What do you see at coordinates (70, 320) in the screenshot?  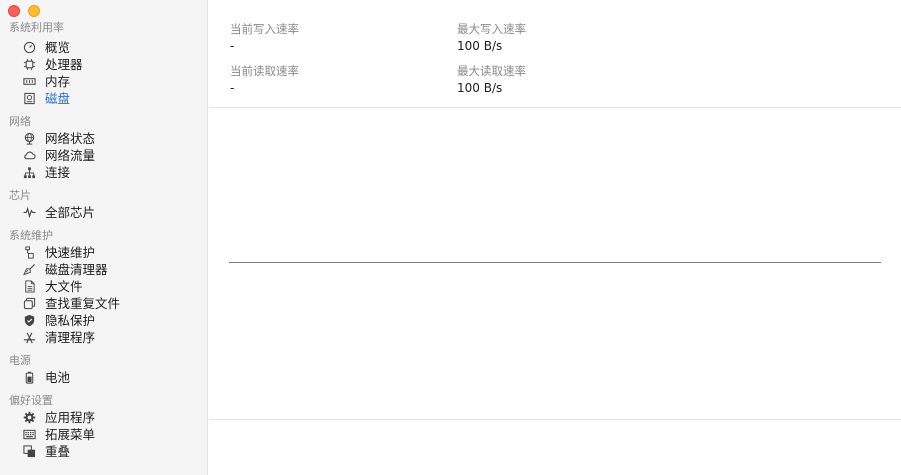 I see `sidebar-item-label: 隐私保护` at bounding box center [70, 320].